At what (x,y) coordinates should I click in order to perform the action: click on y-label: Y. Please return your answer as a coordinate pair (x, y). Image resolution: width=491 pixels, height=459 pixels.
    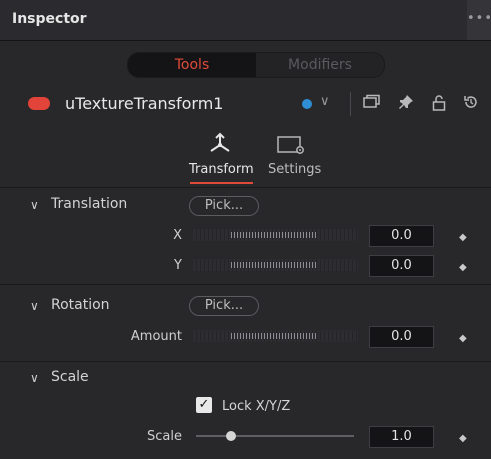
    Looking at the image, I should click on (178, 265).